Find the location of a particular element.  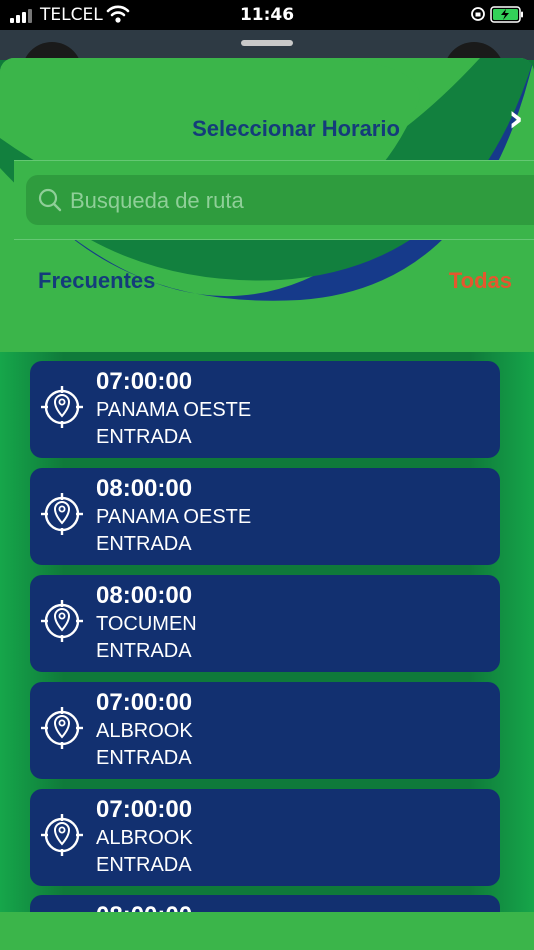

status-time: 11:46 is located at coordinates (267, 15).